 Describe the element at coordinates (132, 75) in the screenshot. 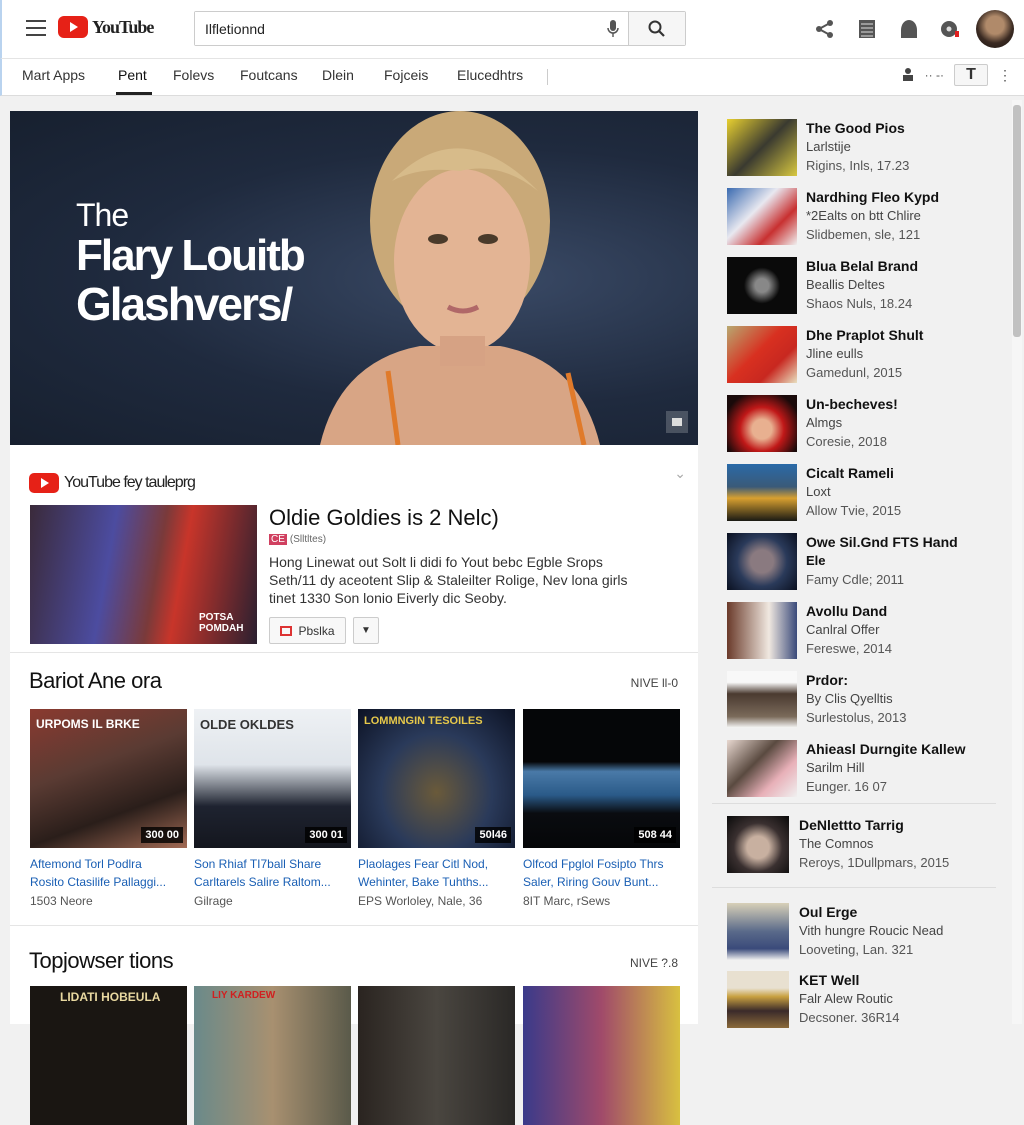

I see `tab-1: Pent` at that location.